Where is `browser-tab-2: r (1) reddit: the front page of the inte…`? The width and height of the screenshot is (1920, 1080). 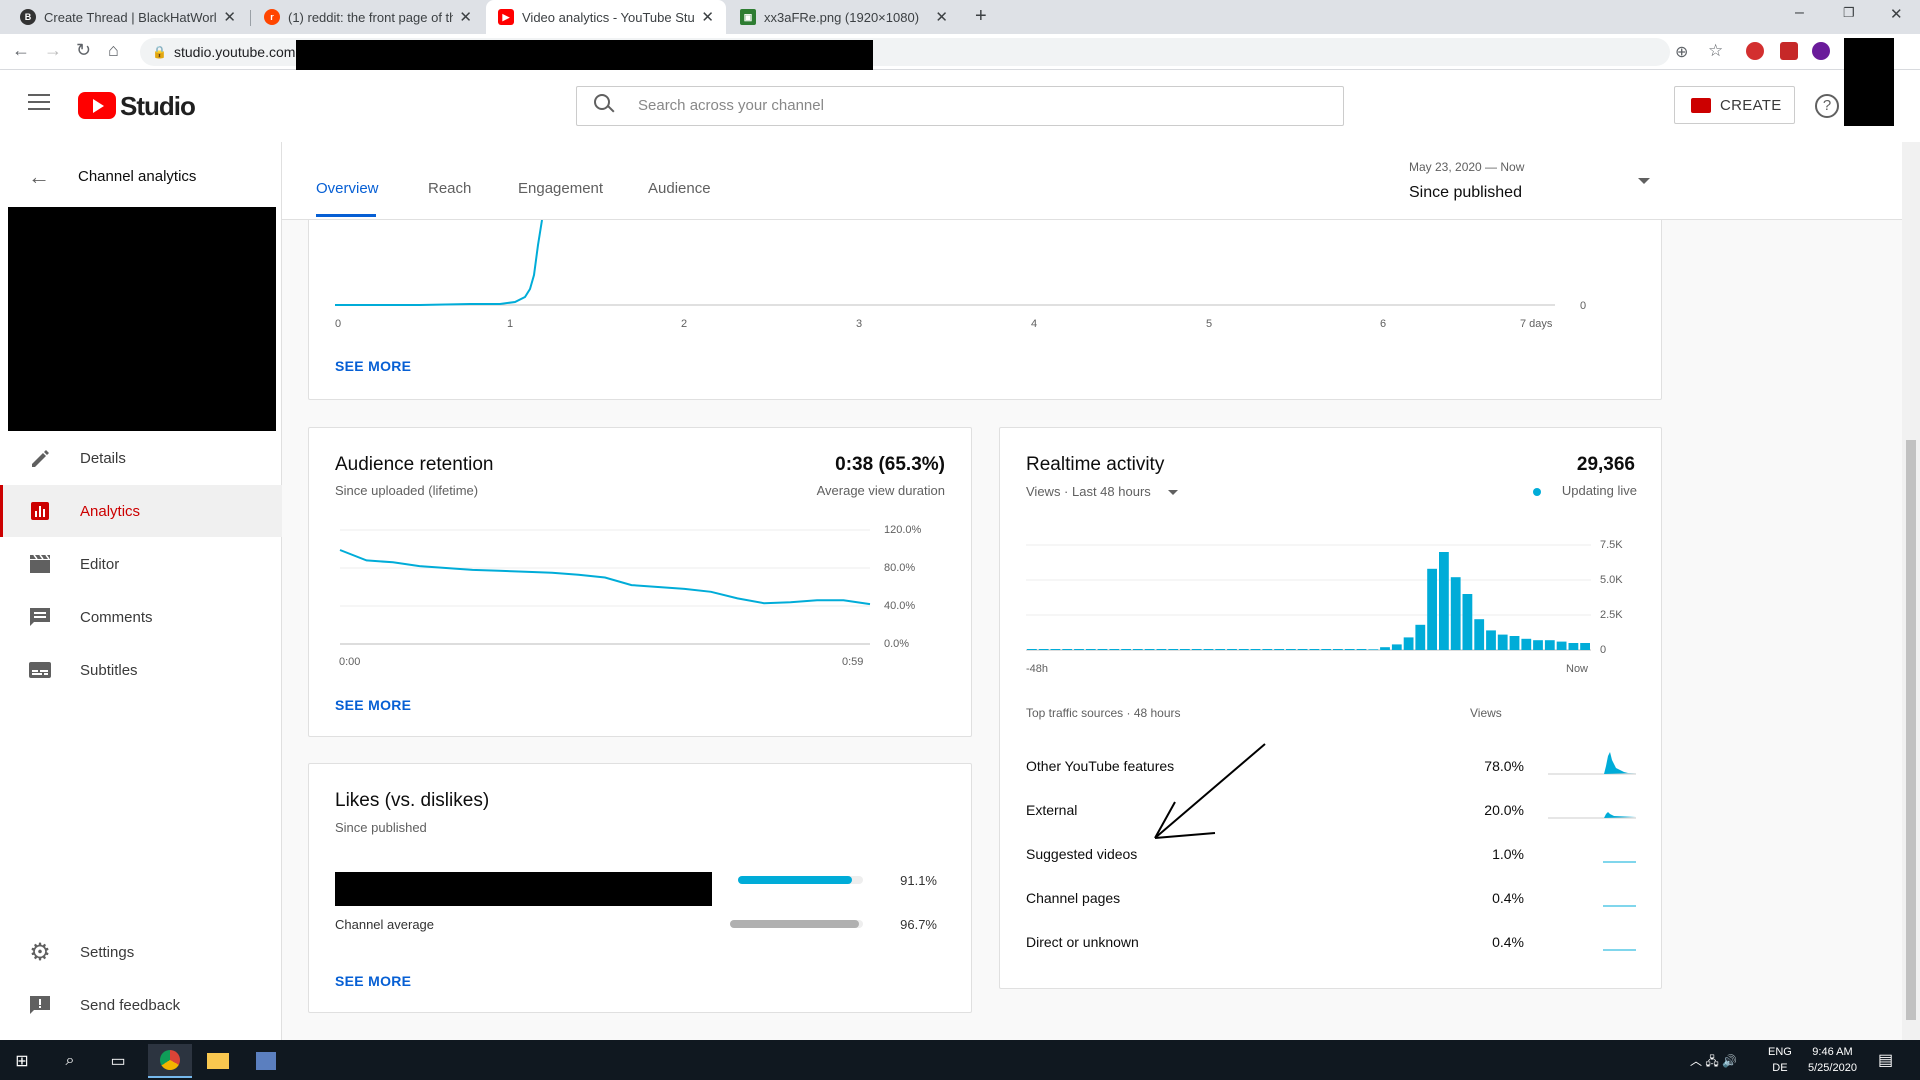 browser-tab-2: r (1) reddit: the front page of the inte… is located at coordinates (368, 17).